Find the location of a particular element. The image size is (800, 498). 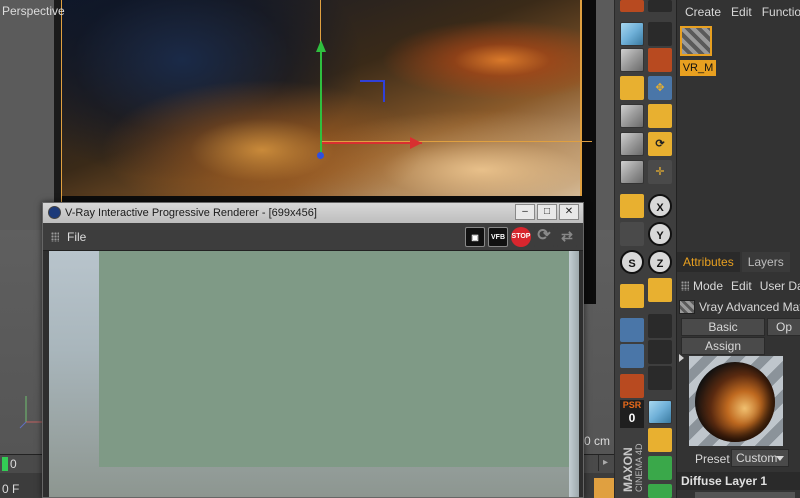

x-axis-handle is located at coordinates (372, 143).